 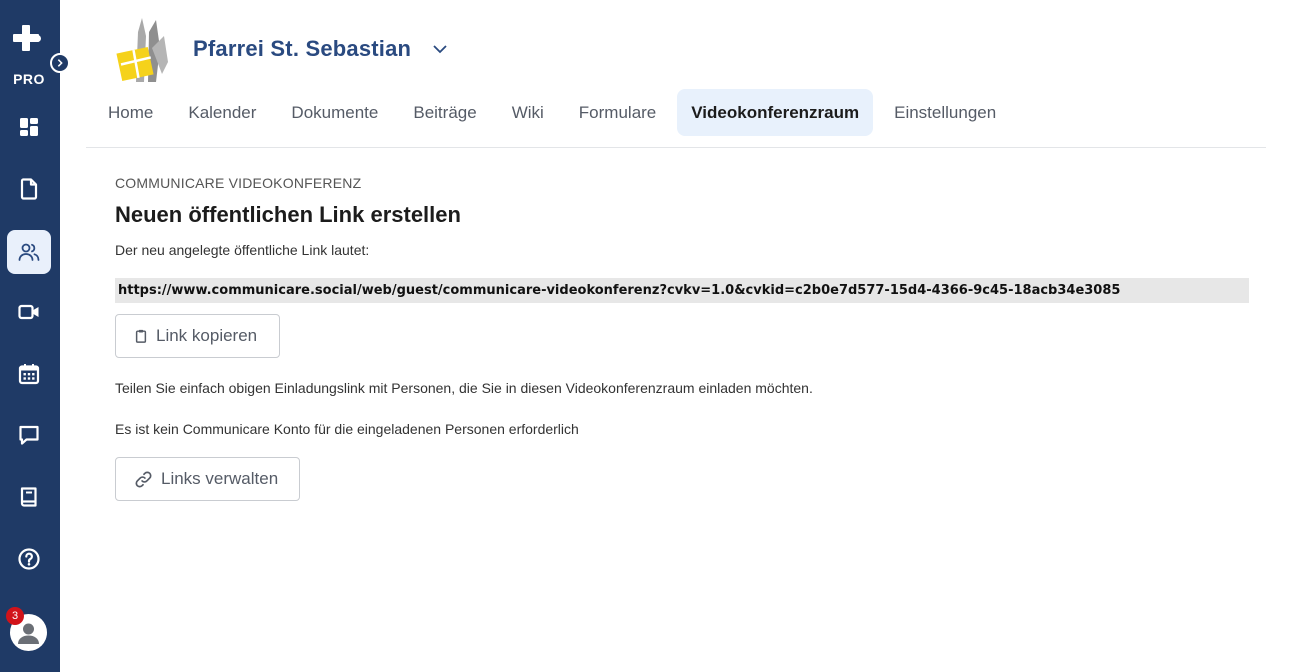 I want to click on sidebar-item-dashboard, so click(x=29, y=127).